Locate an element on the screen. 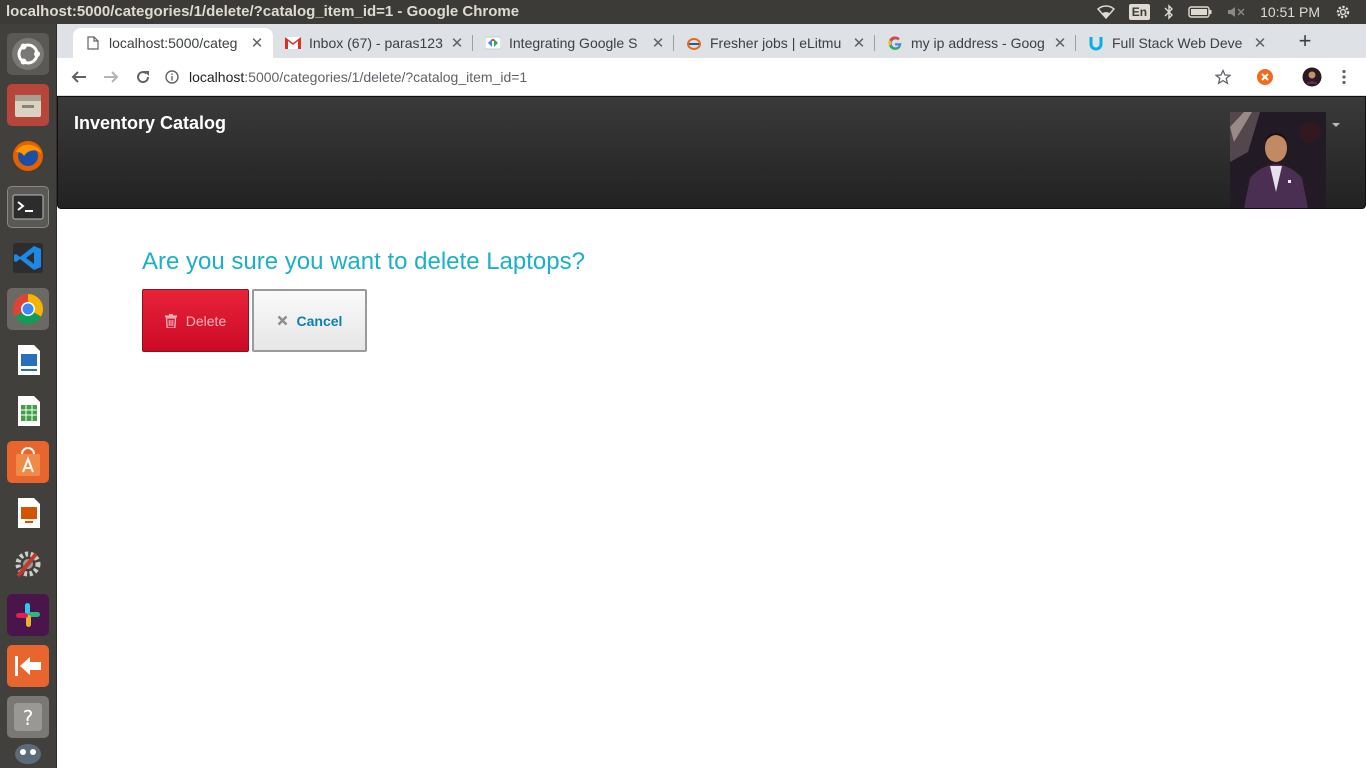 The image size is (1366, 770). close-icon is located at coordinates (282, 320).